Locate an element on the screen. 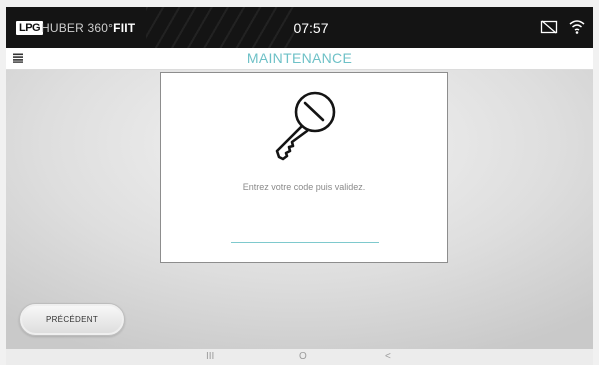  back-button: < is located at coordinates (388, 357).